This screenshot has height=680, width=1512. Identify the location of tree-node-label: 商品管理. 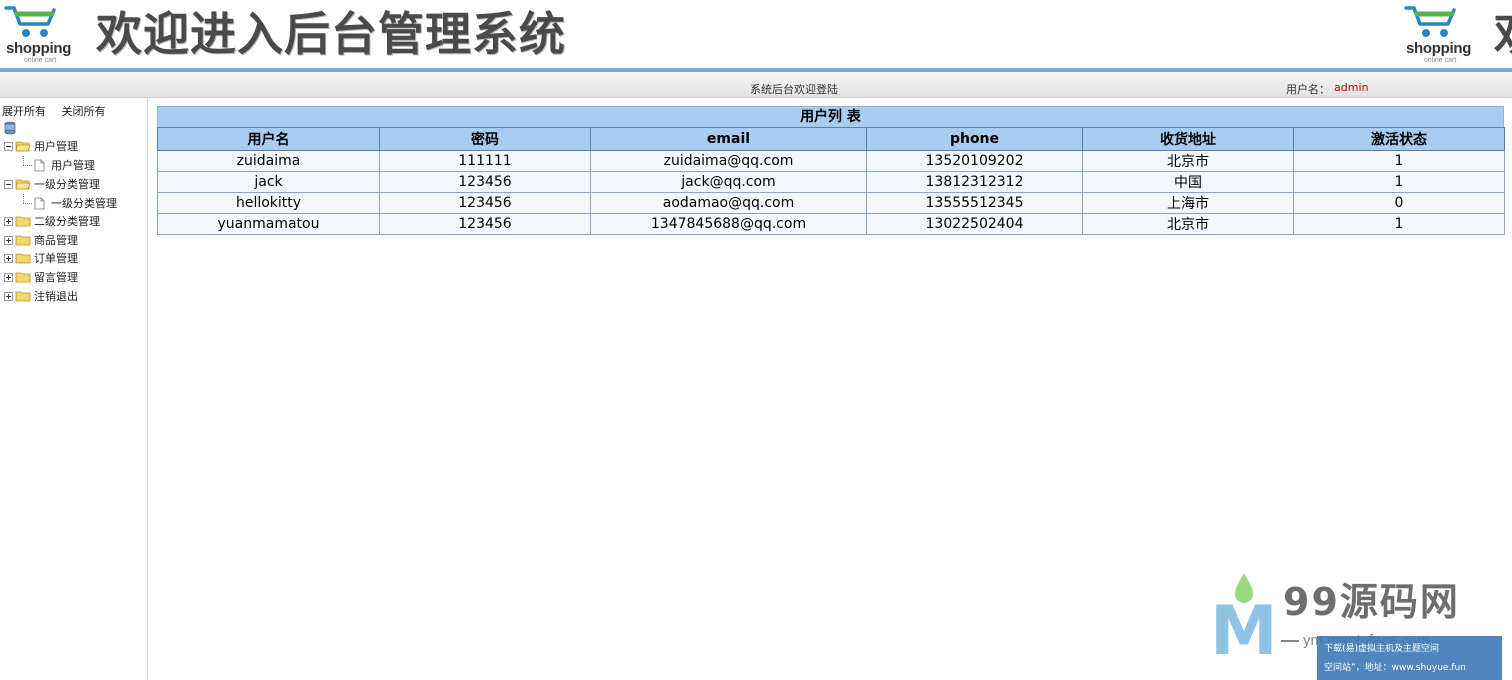
(56, 240).